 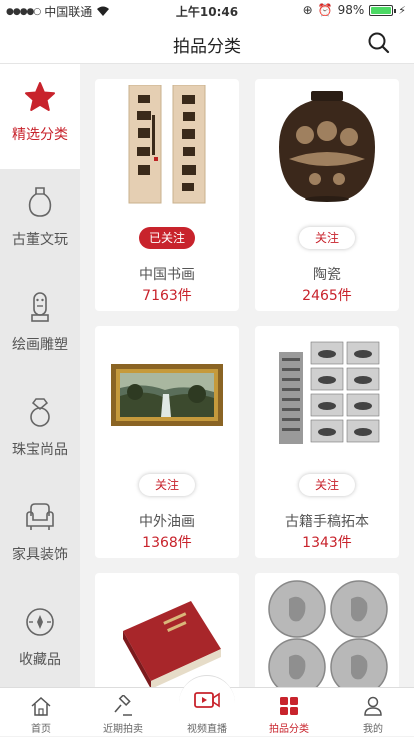 What do you see at coordinates (41, 729) in the screenshot?
I see `tab-label: 首页` at bounding box center [41, 729].